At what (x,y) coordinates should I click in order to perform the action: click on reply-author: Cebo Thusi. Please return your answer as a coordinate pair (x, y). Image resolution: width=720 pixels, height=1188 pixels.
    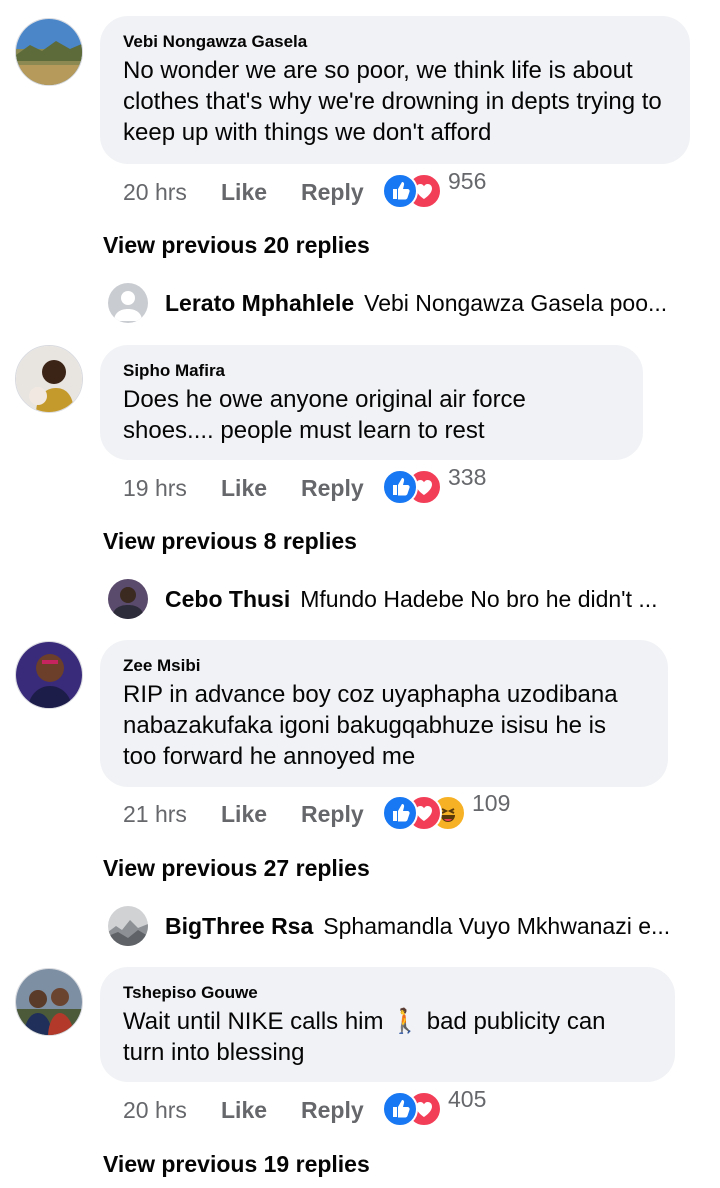
    Looking at the image, I should click on (227, 599).